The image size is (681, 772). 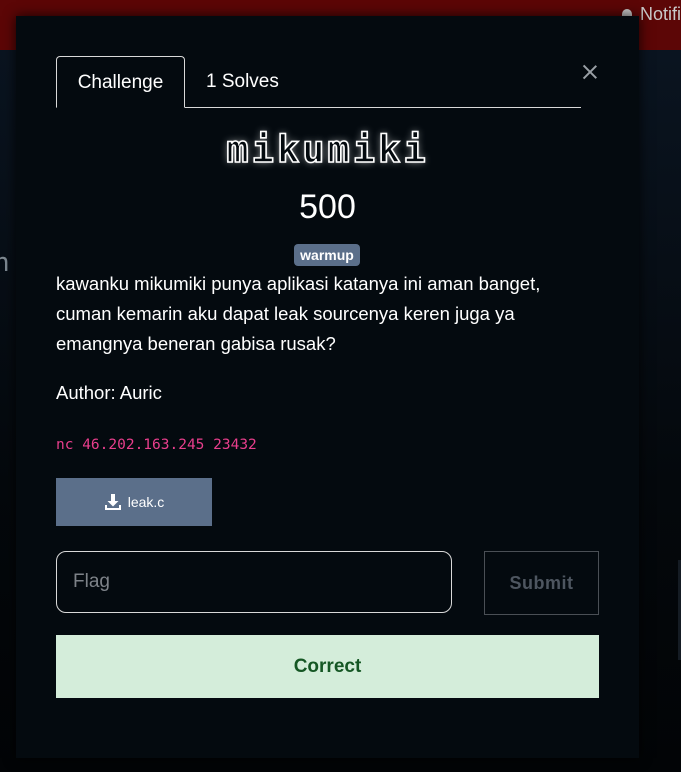 What do you see at coordinates (327, 255) in the screenshot?
I see `category-badge: warmup` at bounding box center [327, 255].